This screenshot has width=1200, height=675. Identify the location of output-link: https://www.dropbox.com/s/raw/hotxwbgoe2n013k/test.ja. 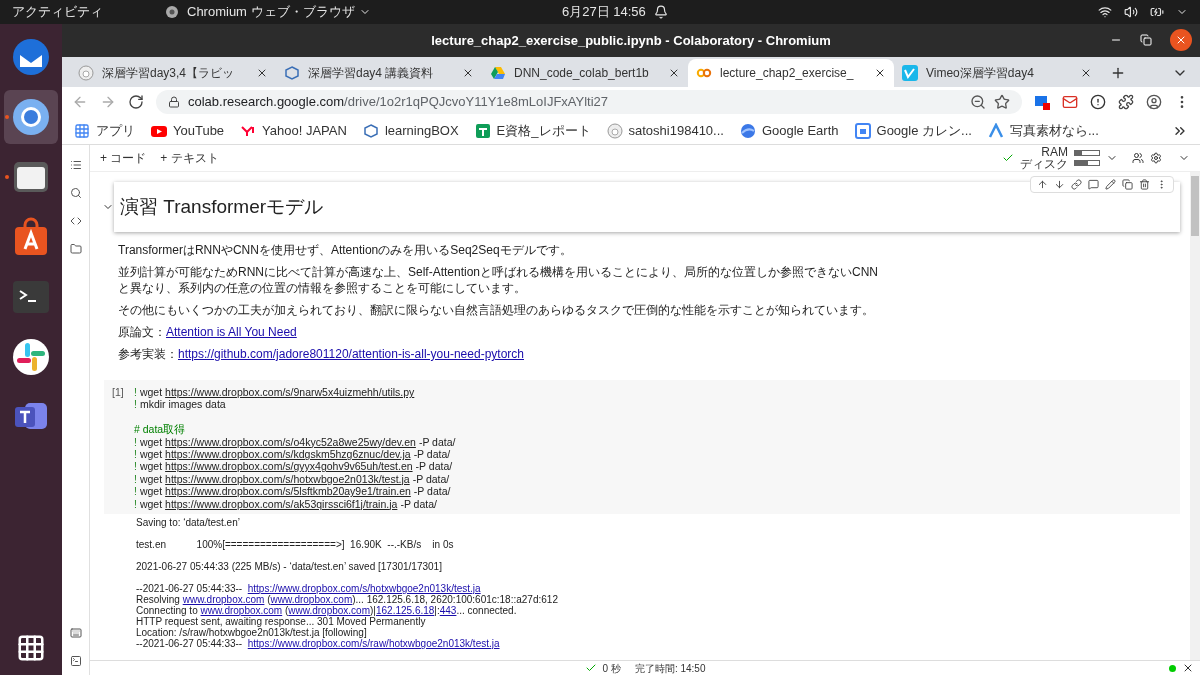
(373, 644).